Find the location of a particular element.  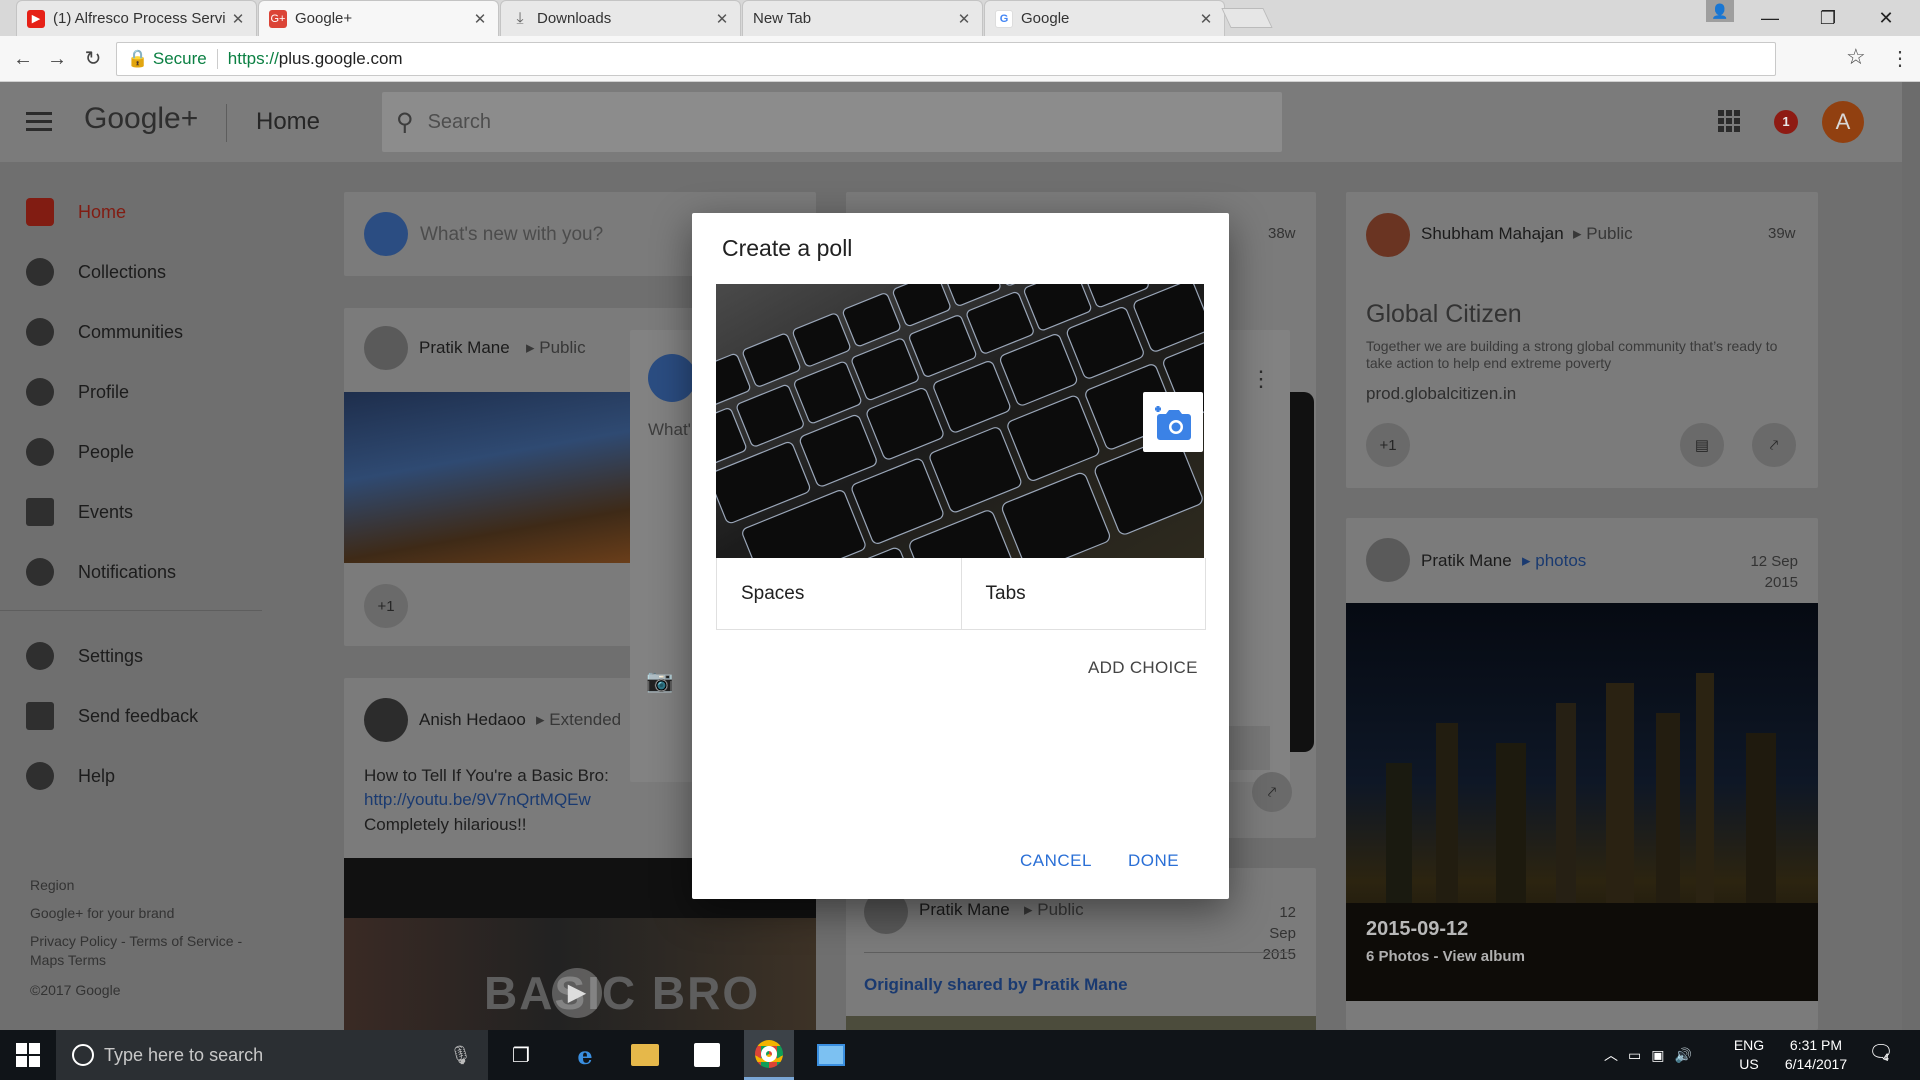

new-tab-button is located at coordinates (1247, 18).